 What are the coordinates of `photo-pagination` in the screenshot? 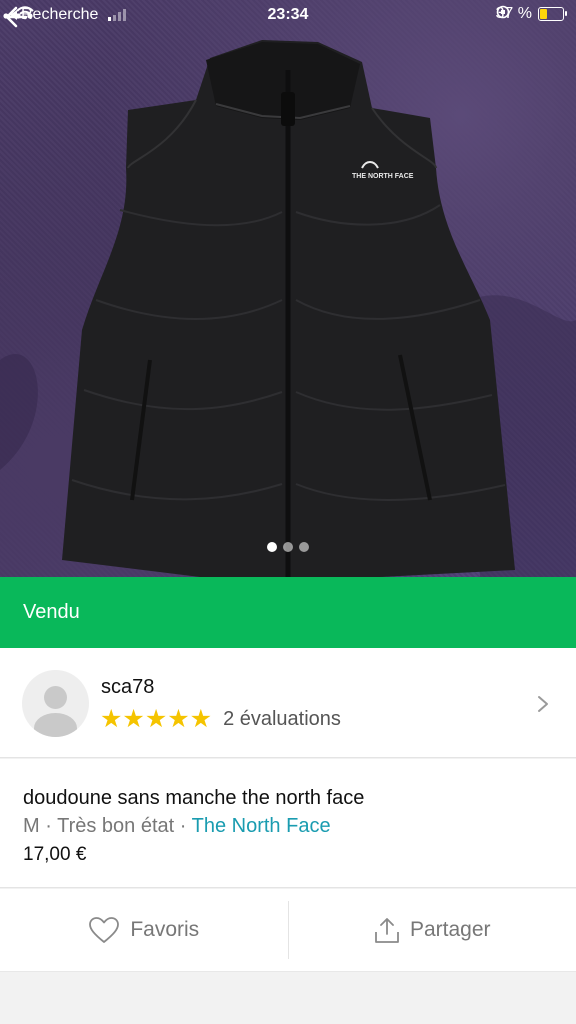 It's located at (288, 547).